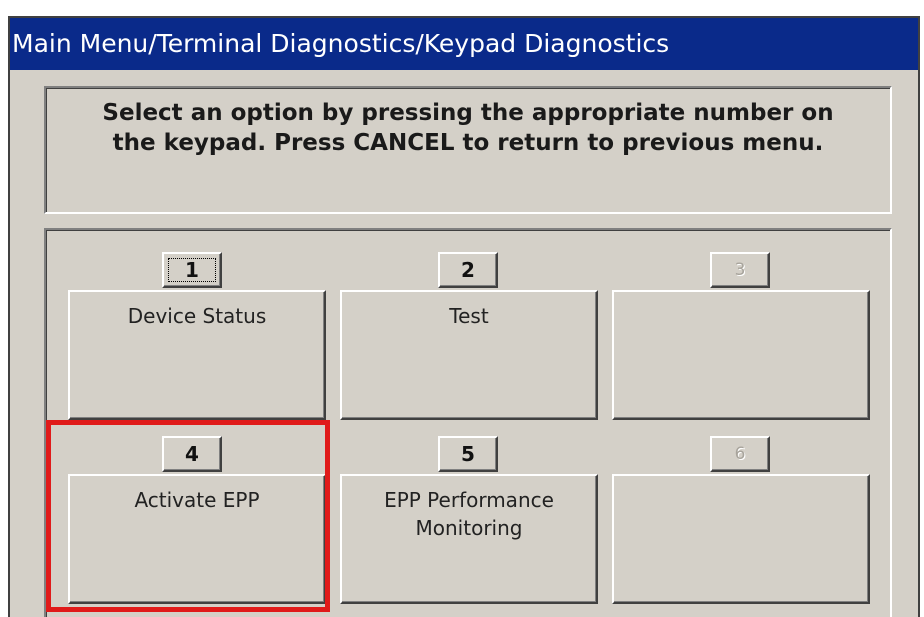 The image size is (924, 617). What do you see at coordinates (197, 539) in the screenshot?
I see `option-4-button-activate-epp: Activate EPP` at bounding box center [197, 539].